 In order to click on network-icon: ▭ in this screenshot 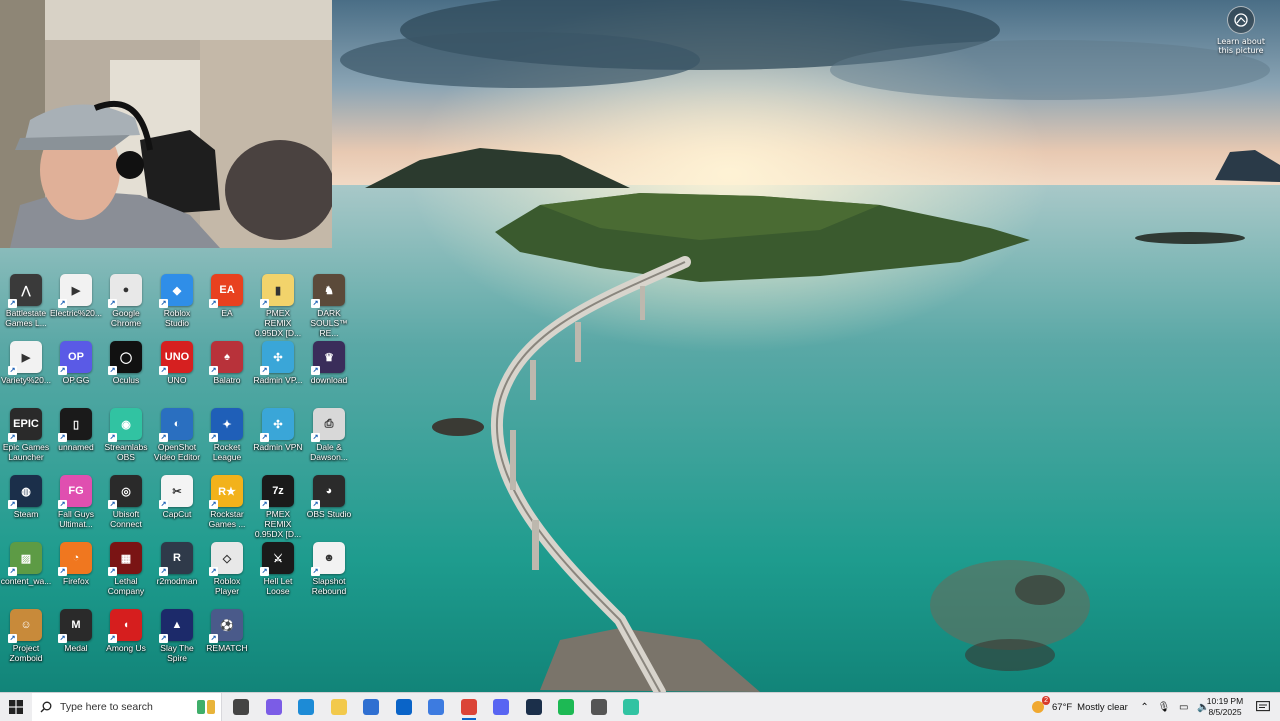, I will do `click(1183, 707)`.